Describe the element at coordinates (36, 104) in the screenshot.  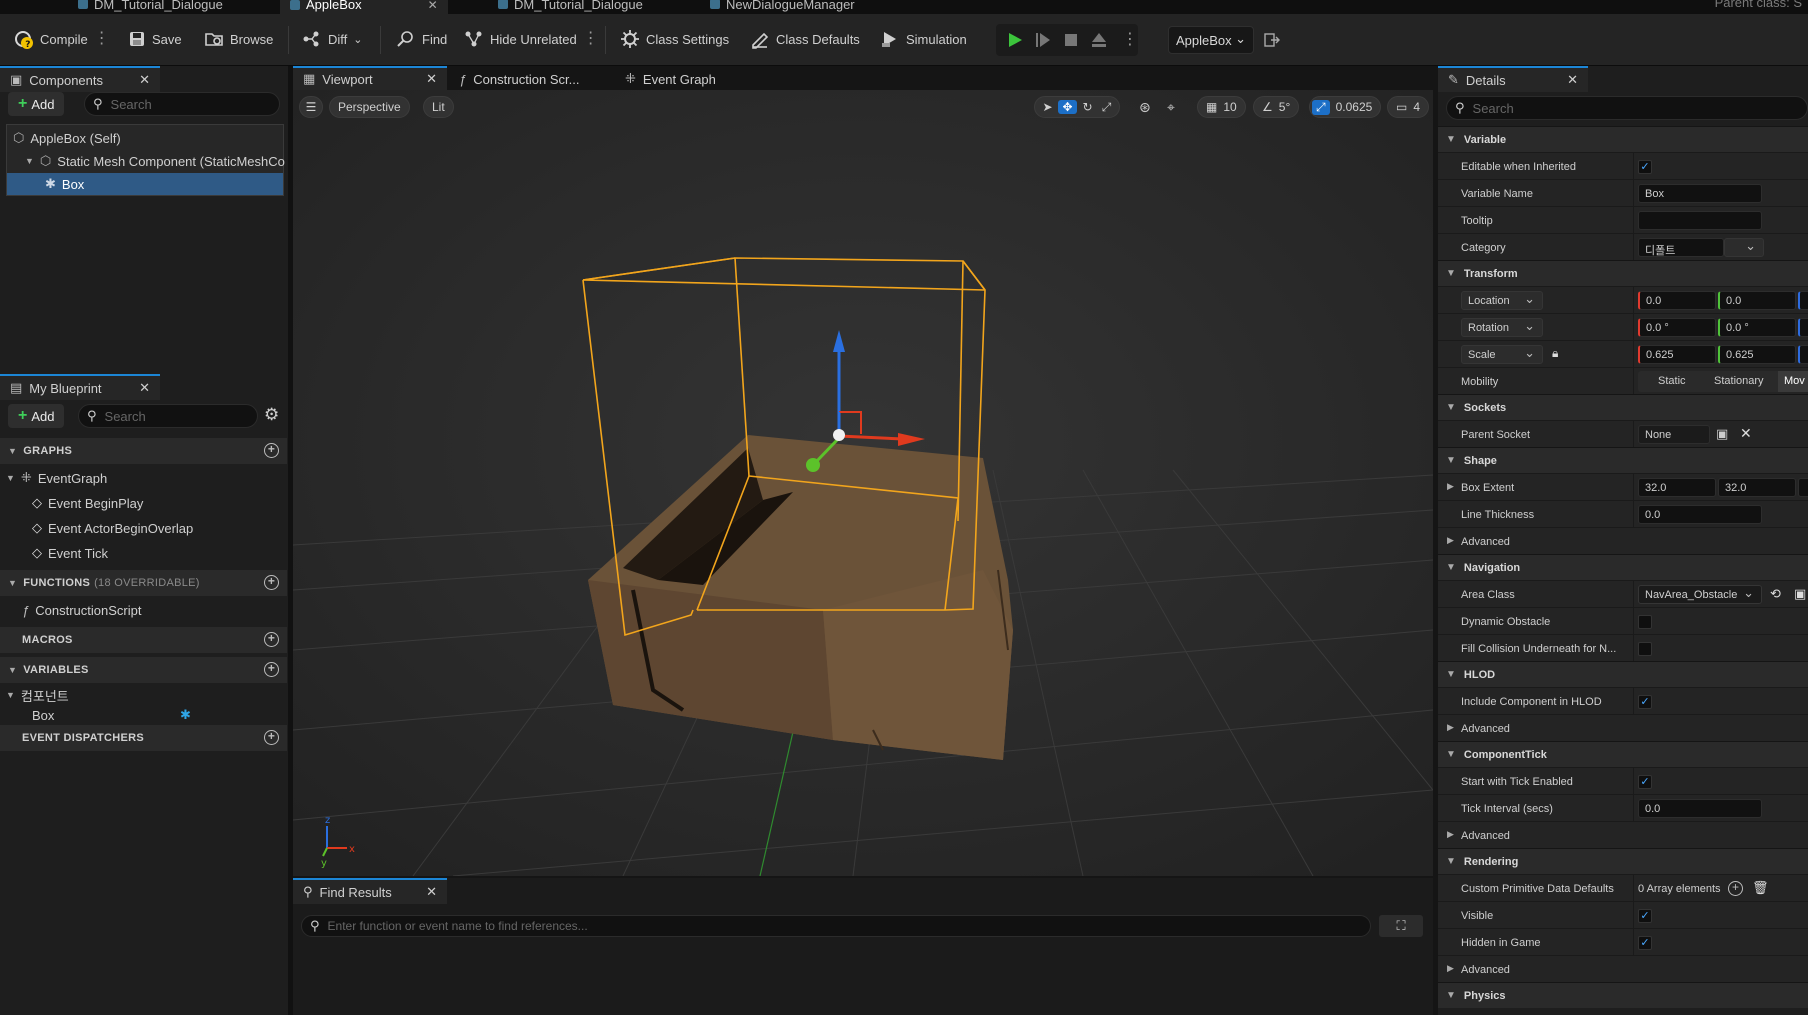
I see `add-component-button: + Add` at that location.